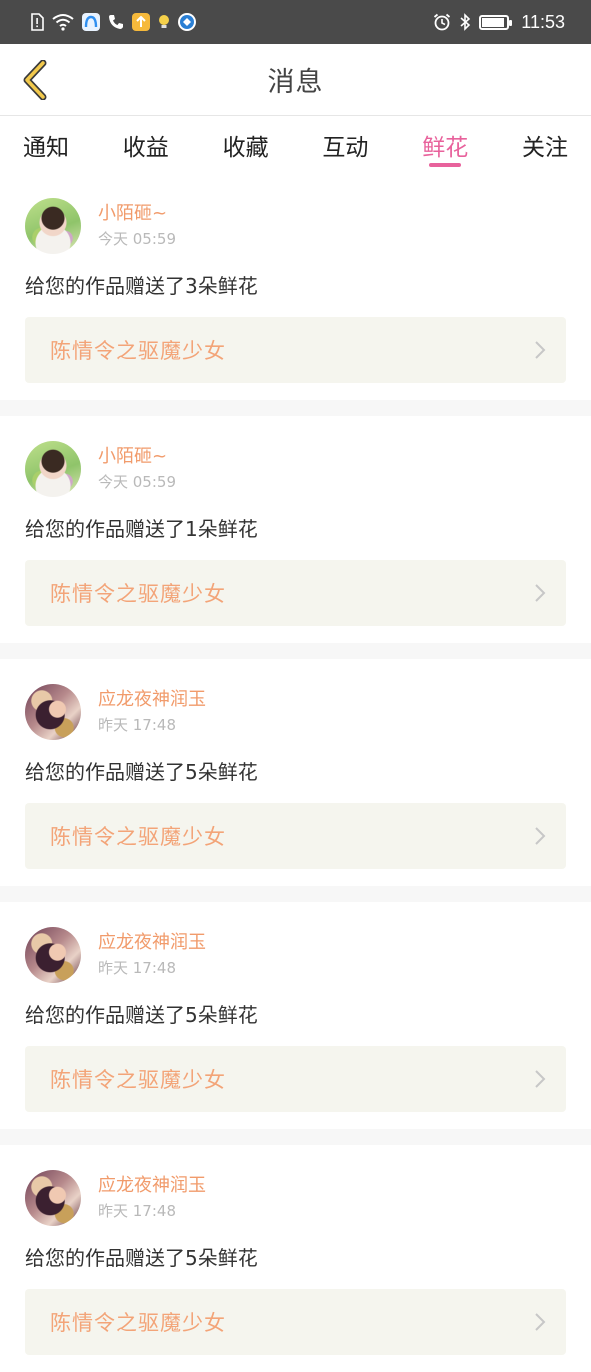 This screenshot has width=591, height=1372. I want to click on battery-icon, so click(496, 22).